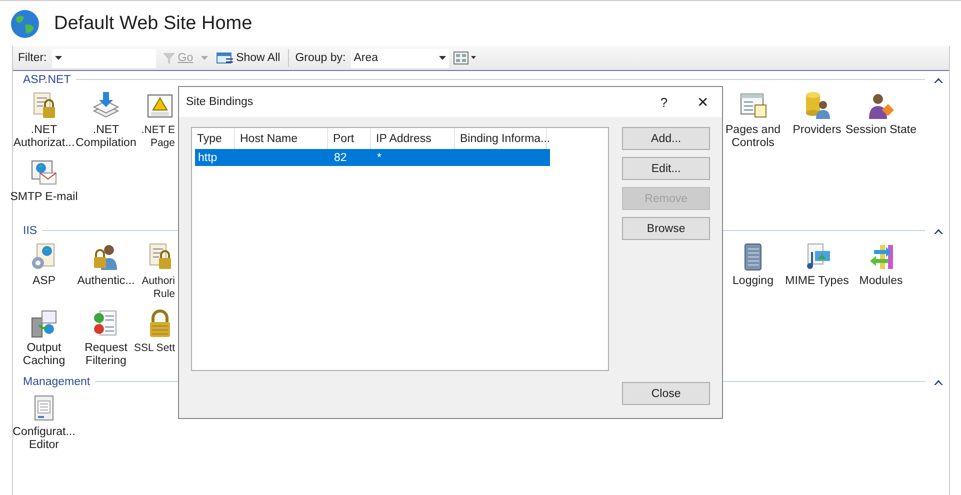 The height and width of the screenshot is (495, 961). Describe the element at coordinates (169, 58) in the screenshot. I see `funnel-icon` at that location.